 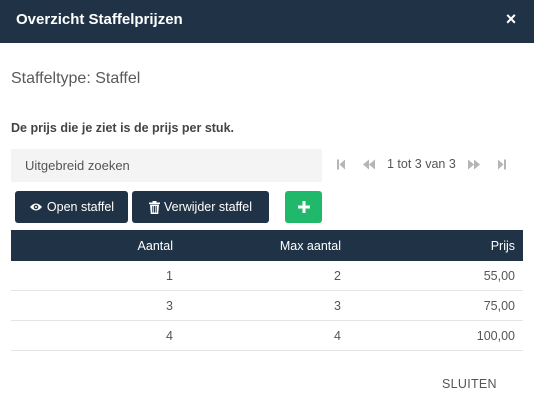 I want to click on pagination: 1 tot 3 van 3, so click(x=425, y=164).